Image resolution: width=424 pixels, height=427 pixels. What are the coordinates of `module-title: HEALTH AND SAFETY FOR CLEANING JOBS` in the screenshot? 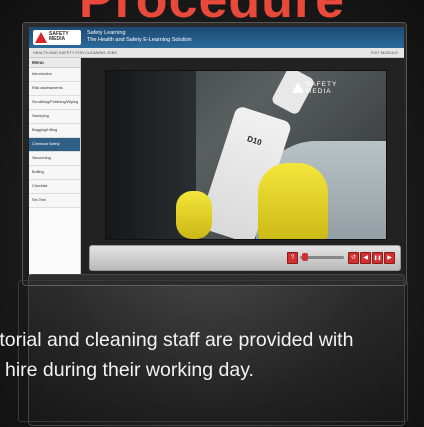 It's located at (75, 52).